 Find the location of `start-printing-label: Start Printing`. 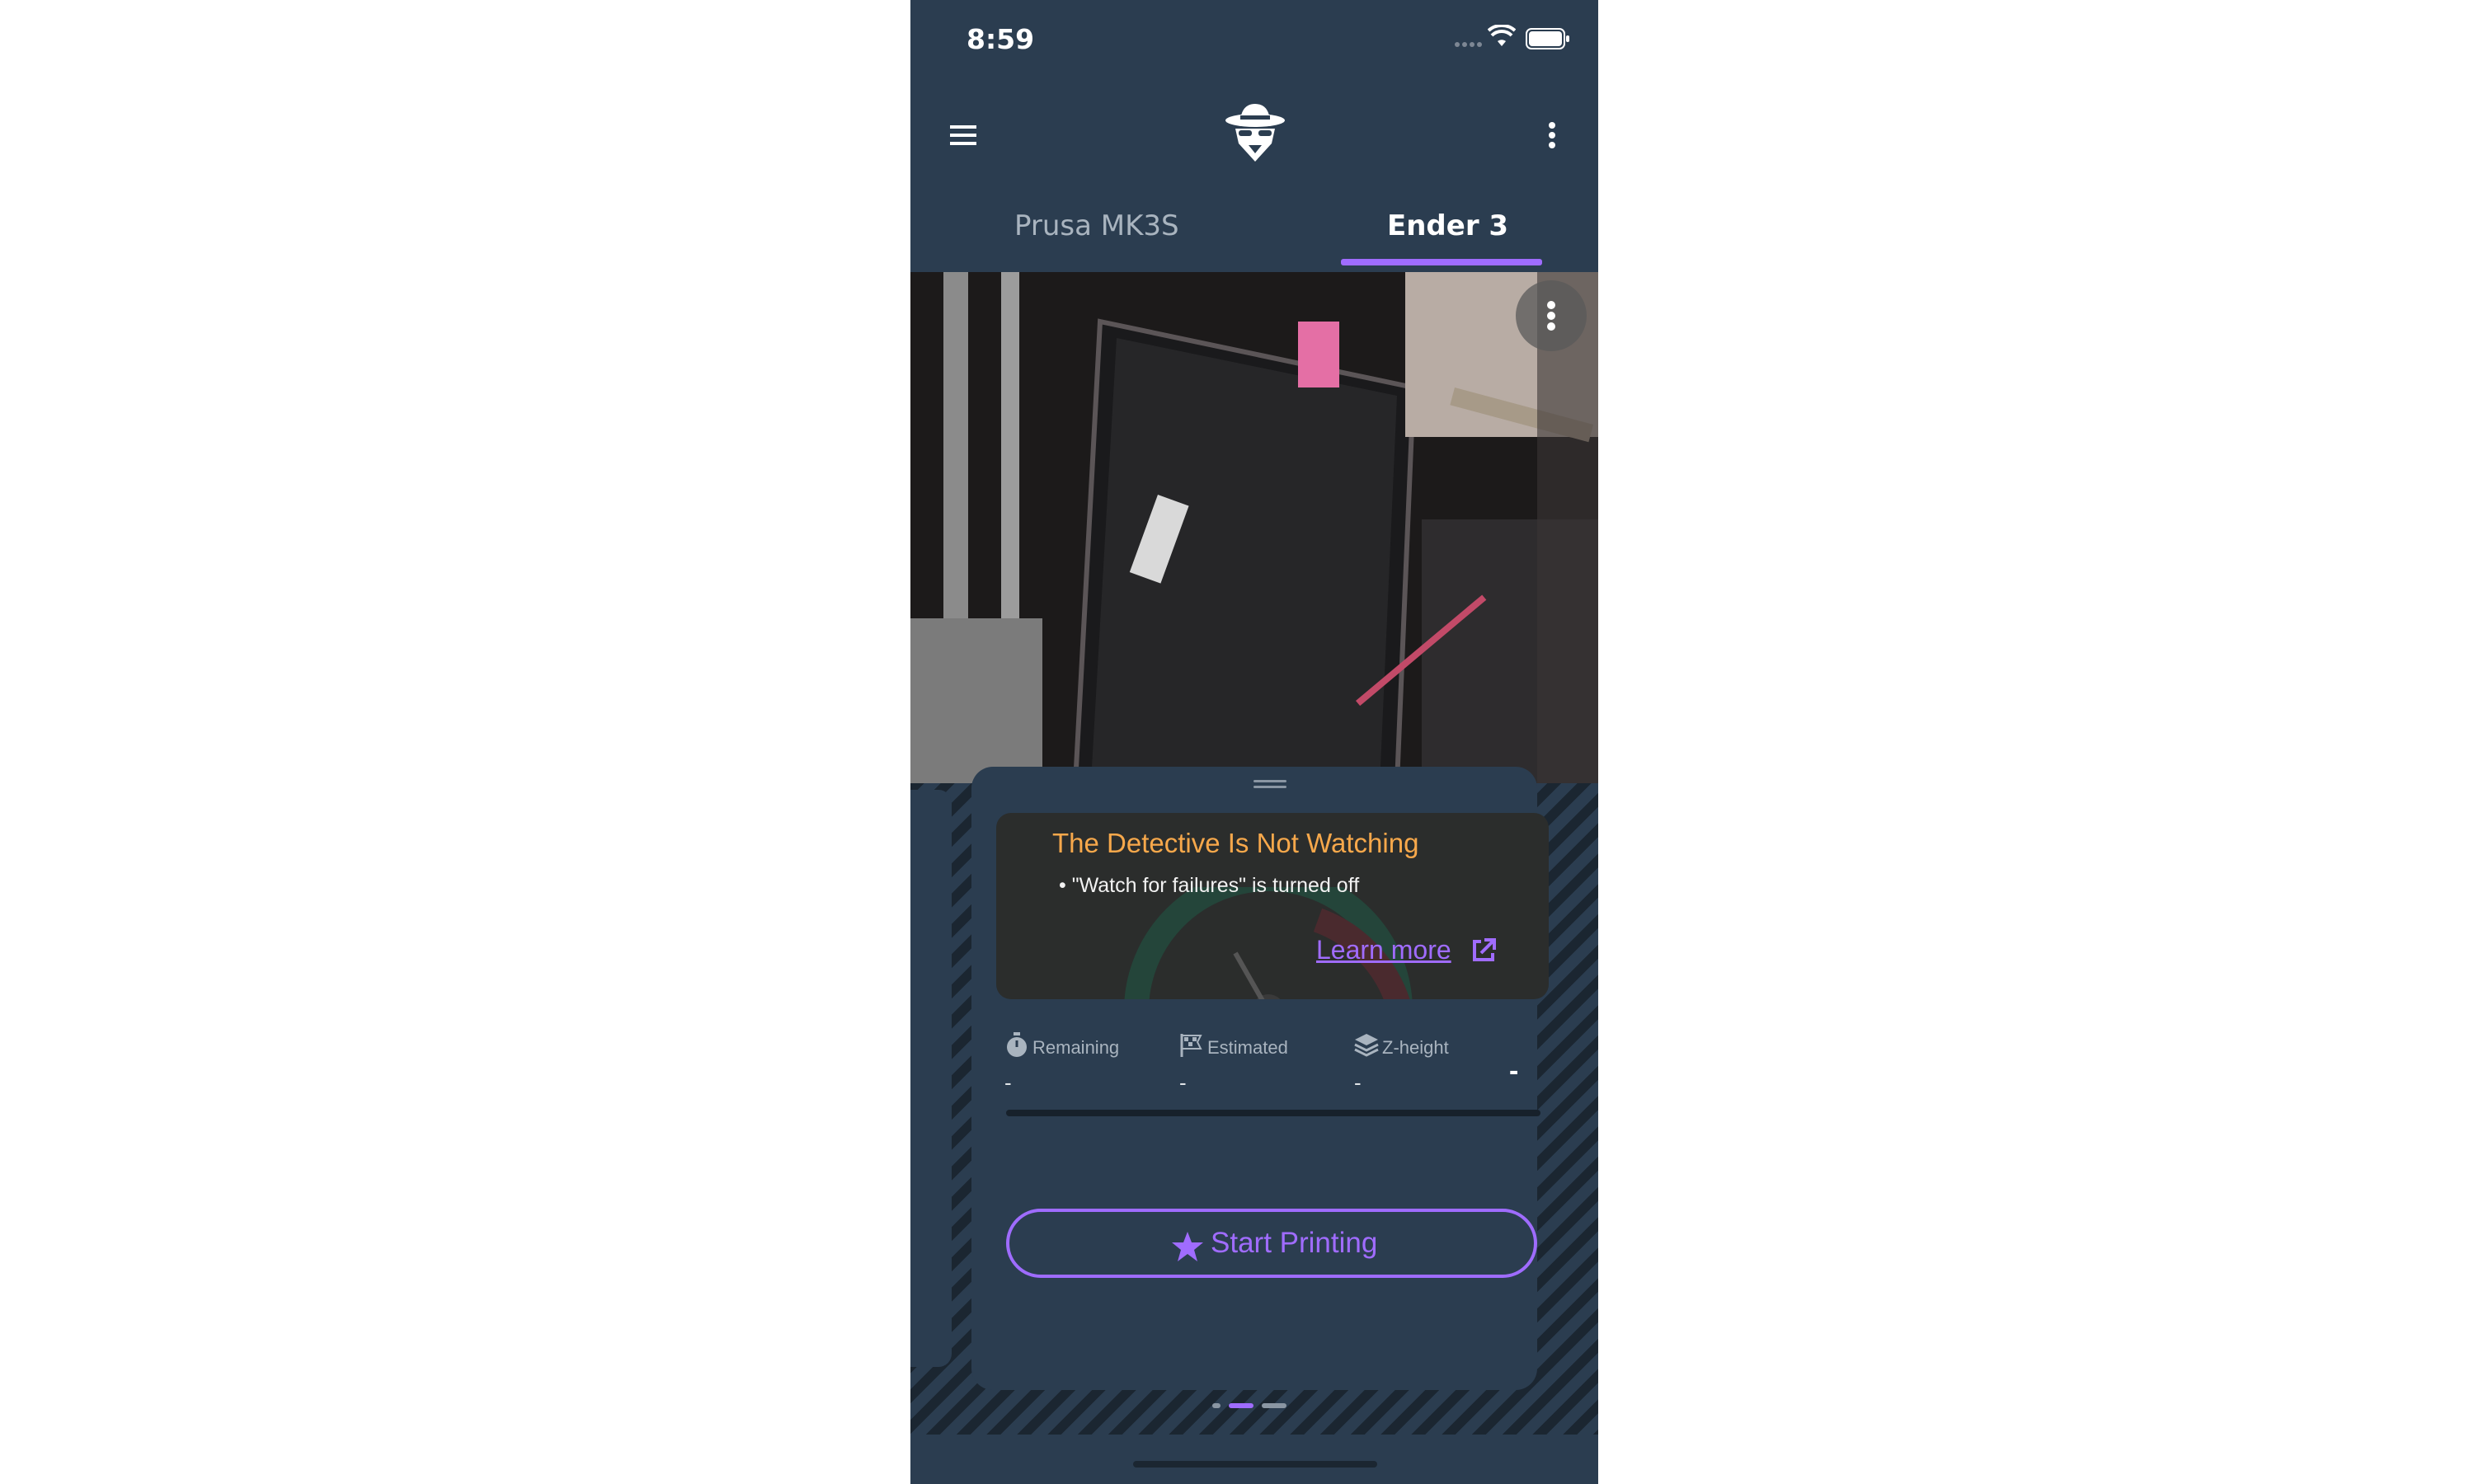

start-printing-label: Start Printing is located at coordinates (1294, 1243).